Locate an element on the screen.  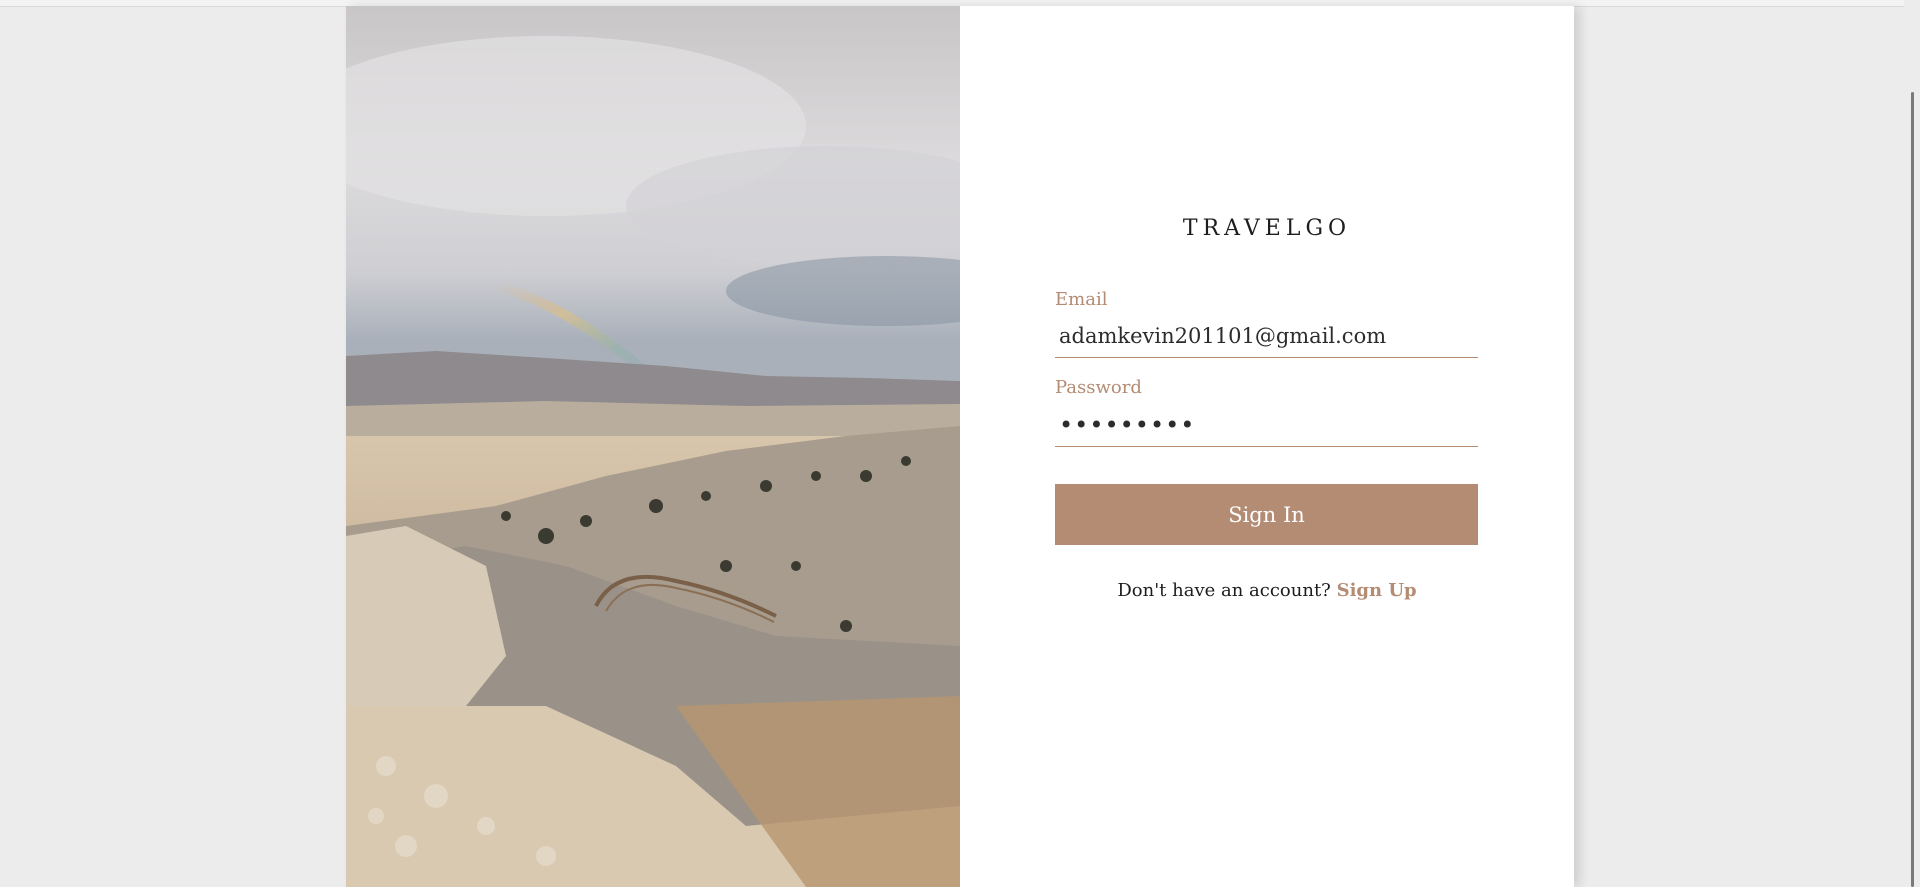
email-field is located at coordinates (1266, 336).